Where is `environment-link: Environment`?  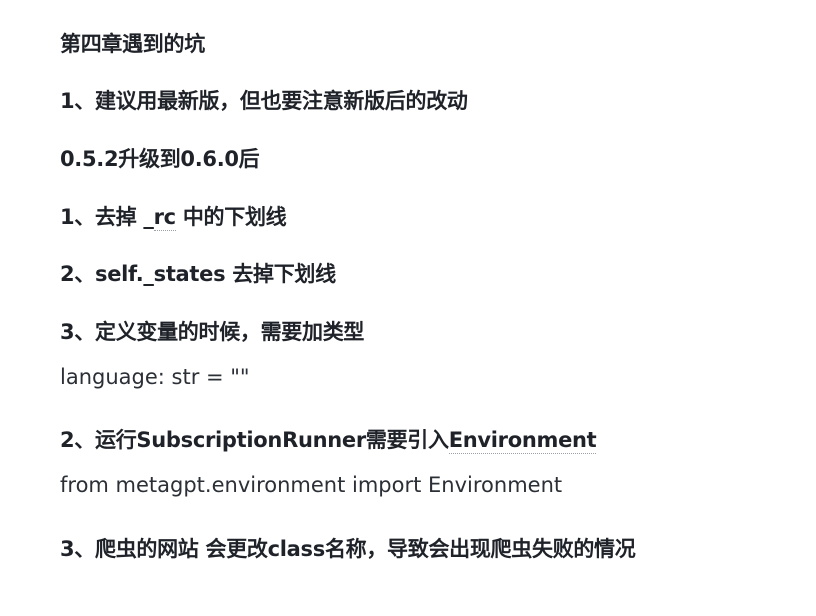
environment-link: Environment is located at coordinates (522, 441).